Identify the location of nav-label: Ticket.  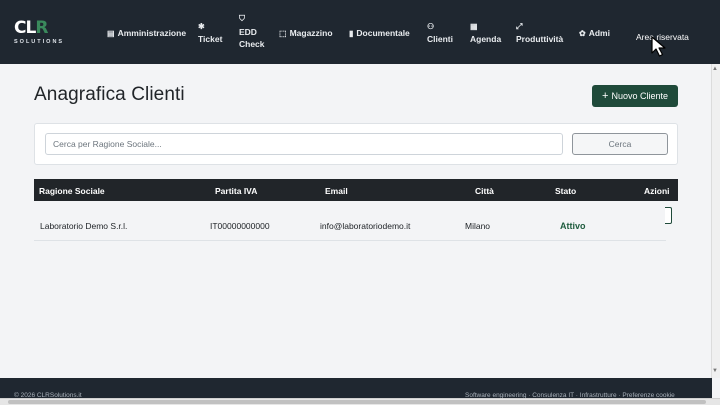
(210, 39).